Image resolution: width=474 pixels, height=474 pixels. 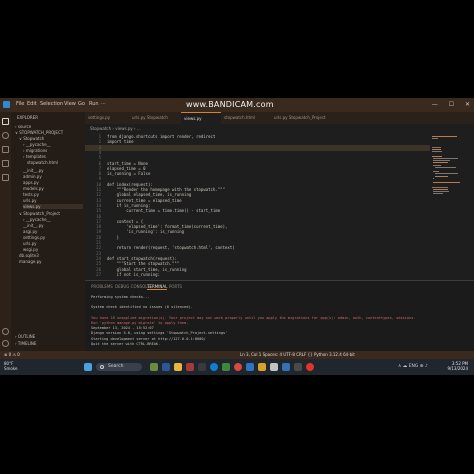 I want to click on code-text: if is_running:, so click(x=129, y=205).